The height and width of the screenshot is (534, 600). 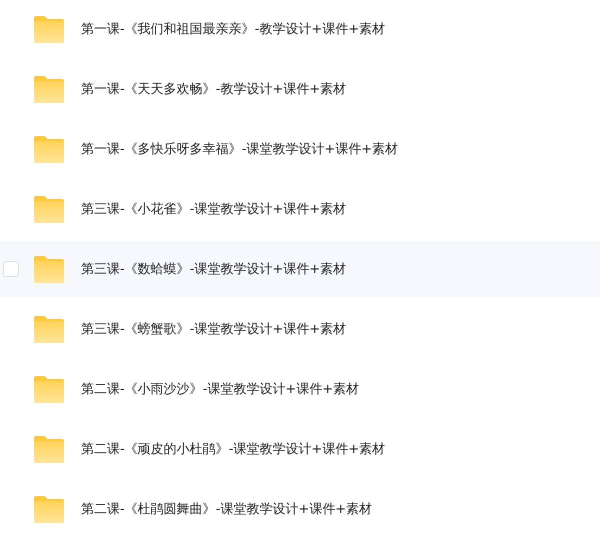 What do you see at coordinates (220, 389) in the screenshot?
I see `folder-name: 第二课-《小雨沙沙》-课堂教学设计+课件+素材` at bounding box center [220, 389].